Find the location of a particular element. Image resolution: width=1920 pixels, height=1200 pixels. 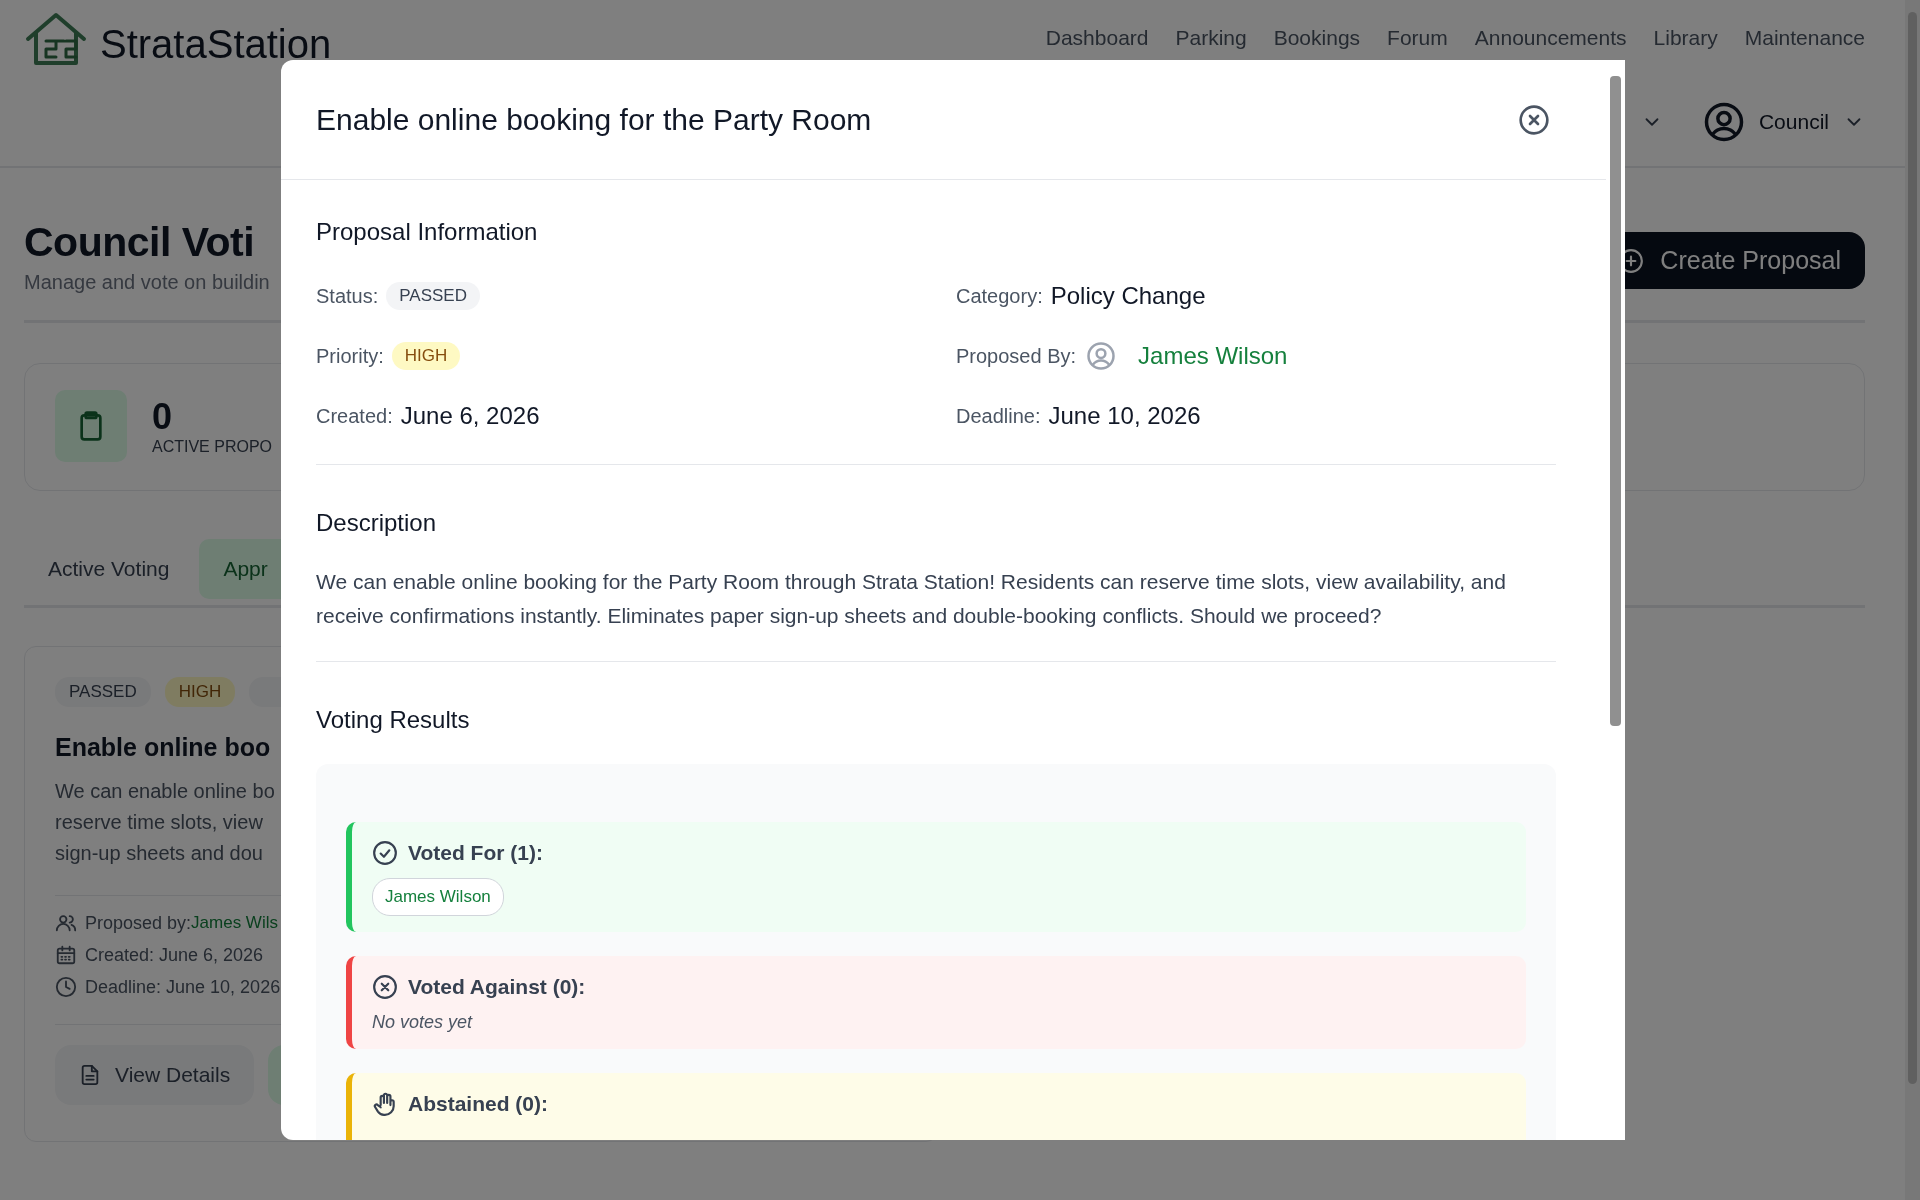

vote-group-title: Voted Against (0): is located at coordinates (497, 987).